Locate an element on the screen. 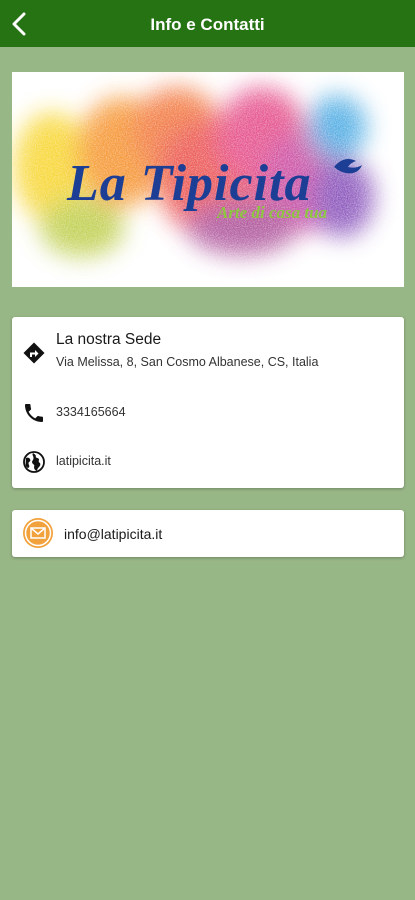 The height and width of the screenshot is (900, 415). mail-icon is located at coordinates (38, 533).